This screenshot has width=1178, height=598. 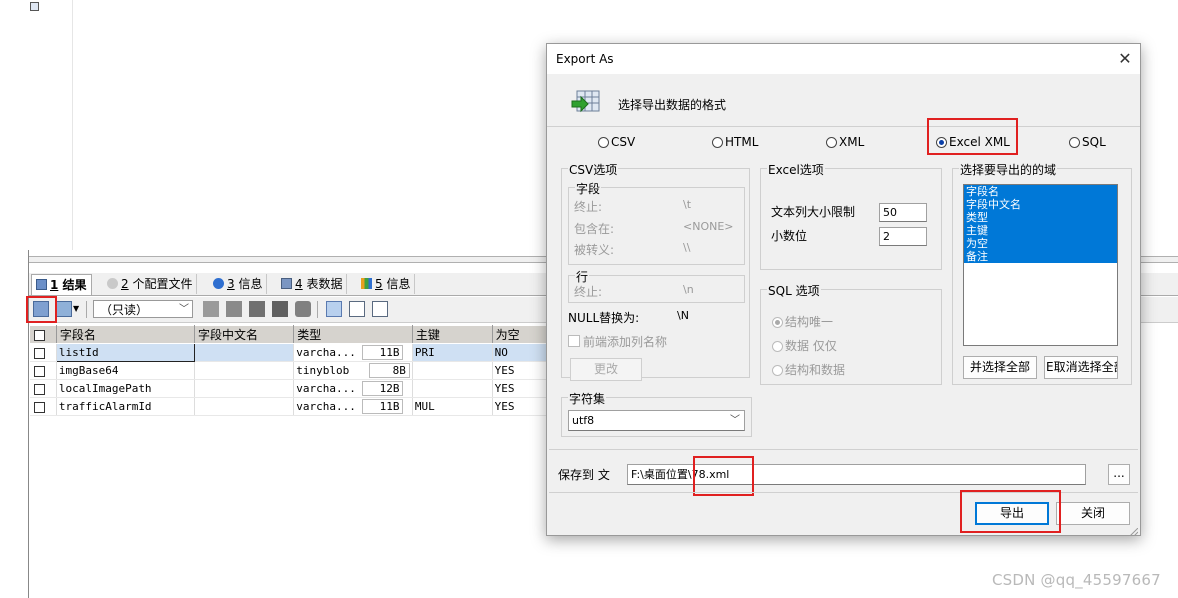 I want to click on text-limit-input: 50, so click(x=903, y=212).